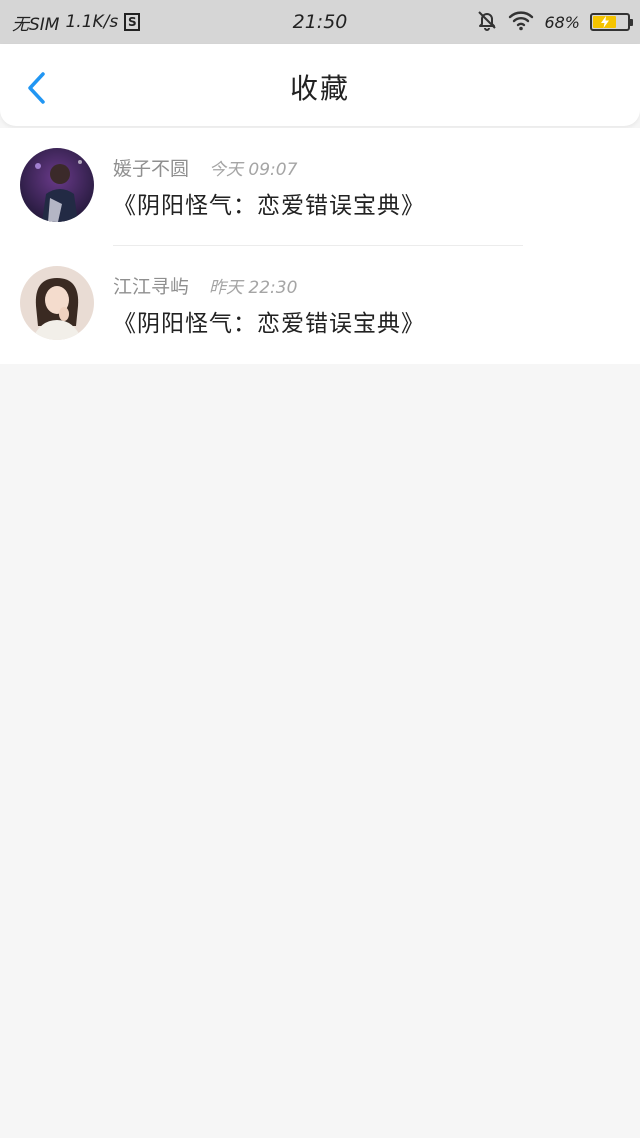 The image size is (640, 1138). I want to click on list-item: 媛子不圆 今天 09:07 《阴阳怪气：恋爱错误宝典》, so click(320, 187).